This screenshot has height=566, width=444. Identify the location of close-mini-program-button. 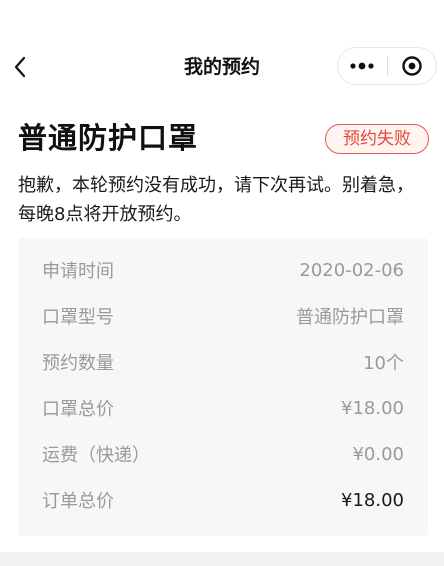
(412, 66).